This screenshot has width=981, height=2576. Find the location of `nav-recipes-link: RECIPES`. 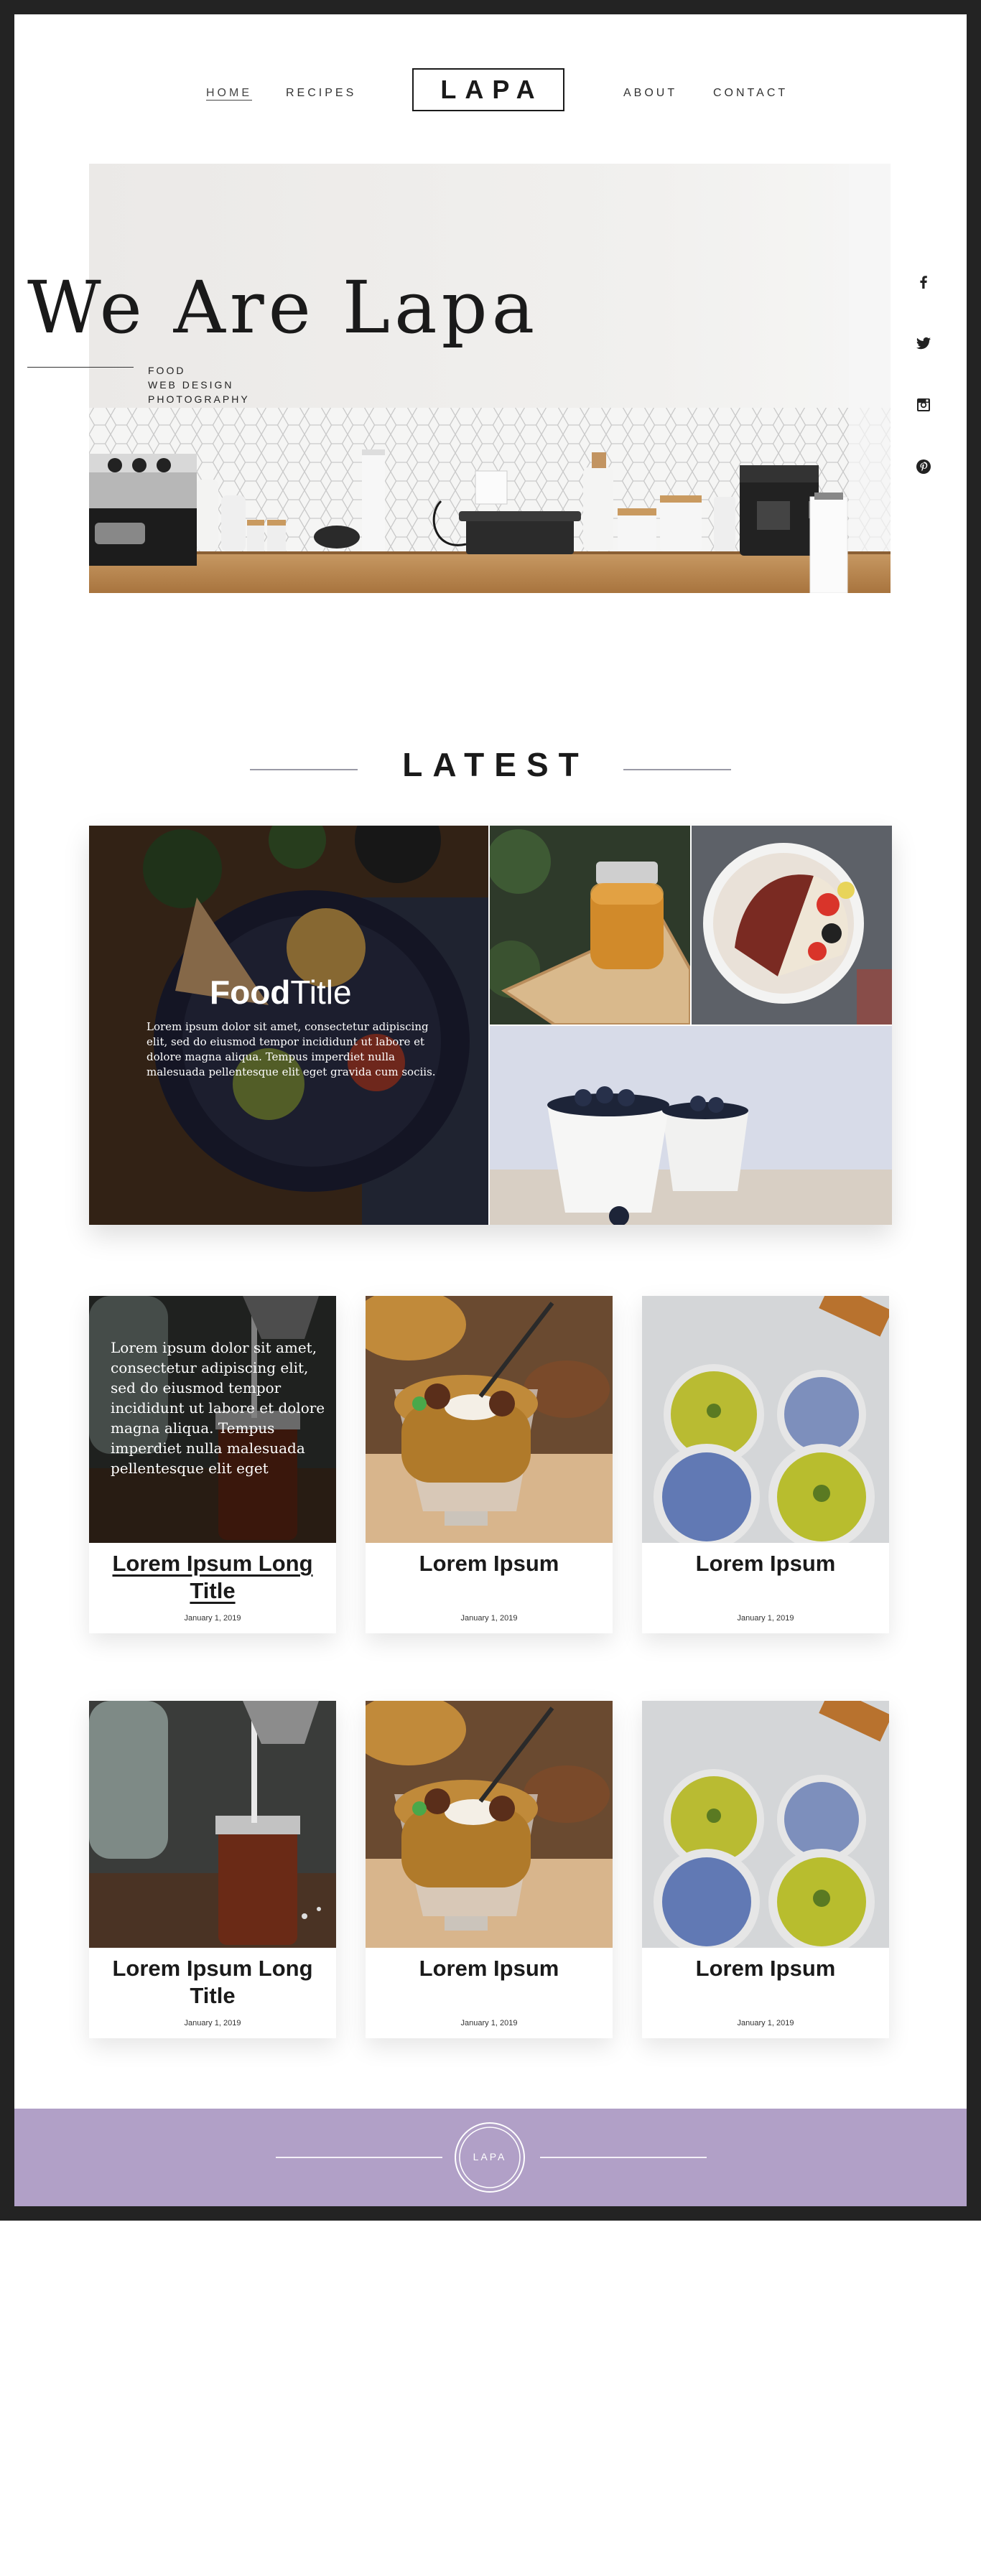

nav-recipes-link: RECIPES is located at coordinates (321, 93).